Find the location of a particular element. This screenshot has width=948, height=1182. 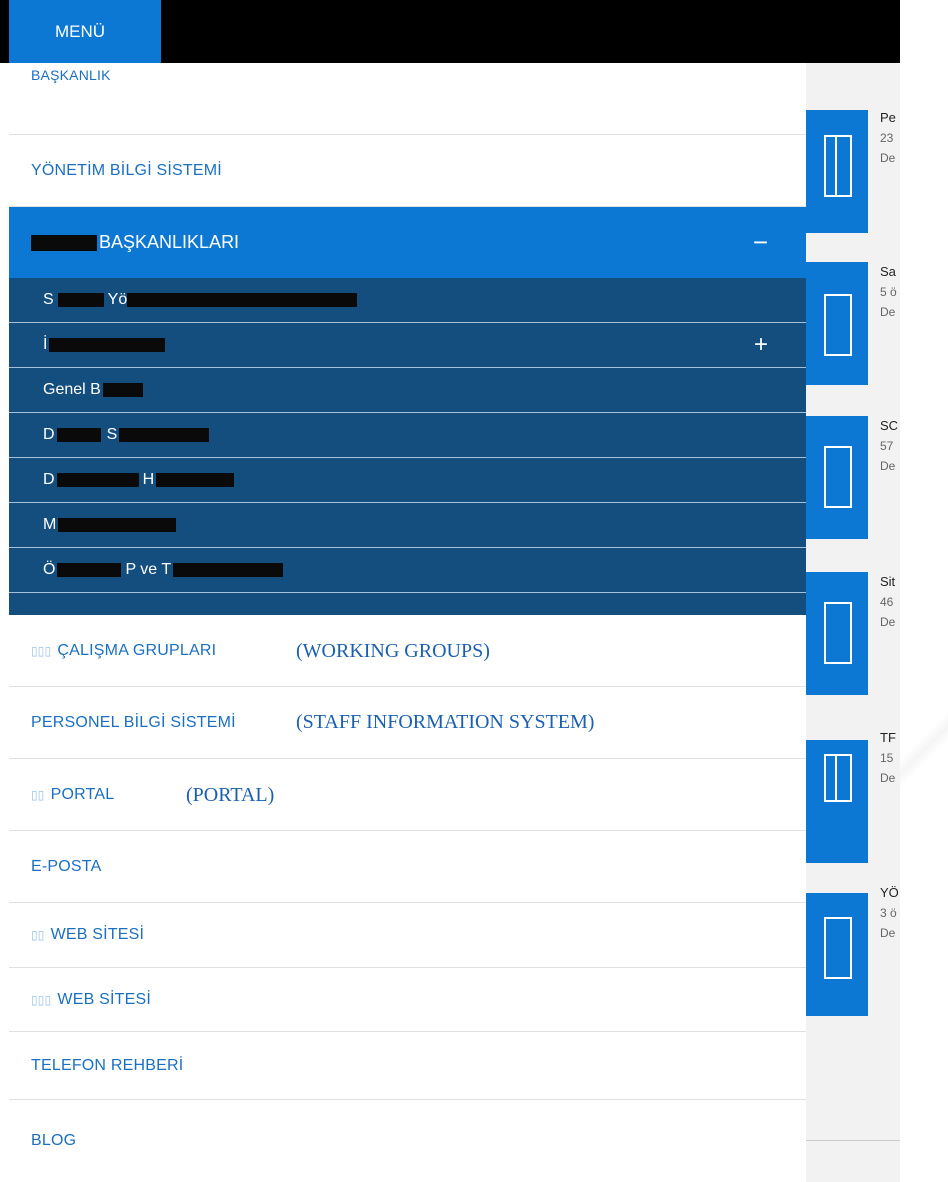

nav-item-label: PORTAL is located at coordinates (82, 794).